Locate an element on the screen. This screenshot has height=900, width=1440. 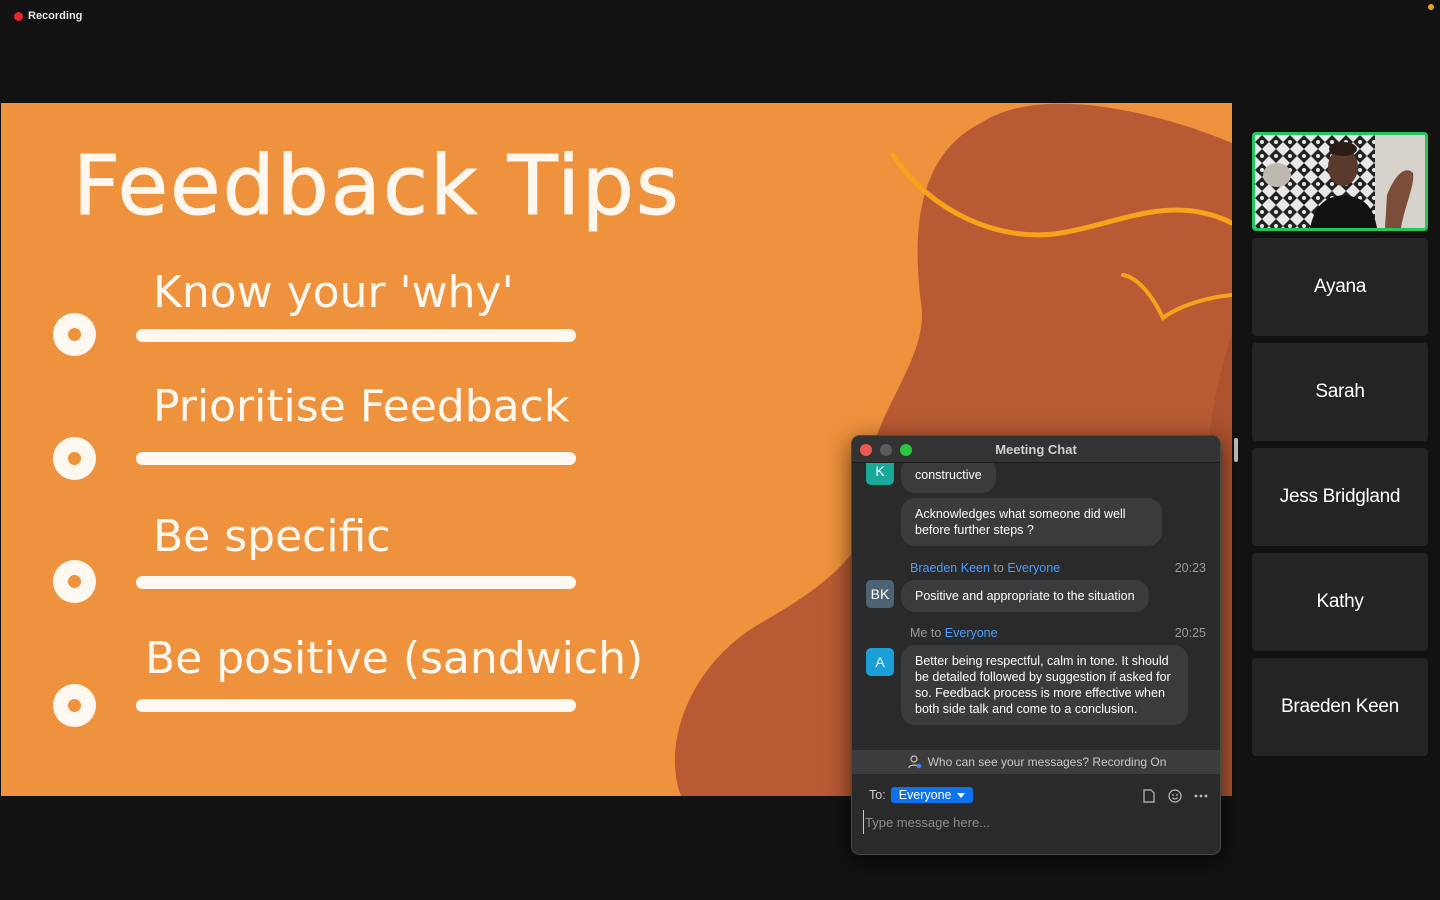
recording-label: Recording is located at coordinates (55, 16).